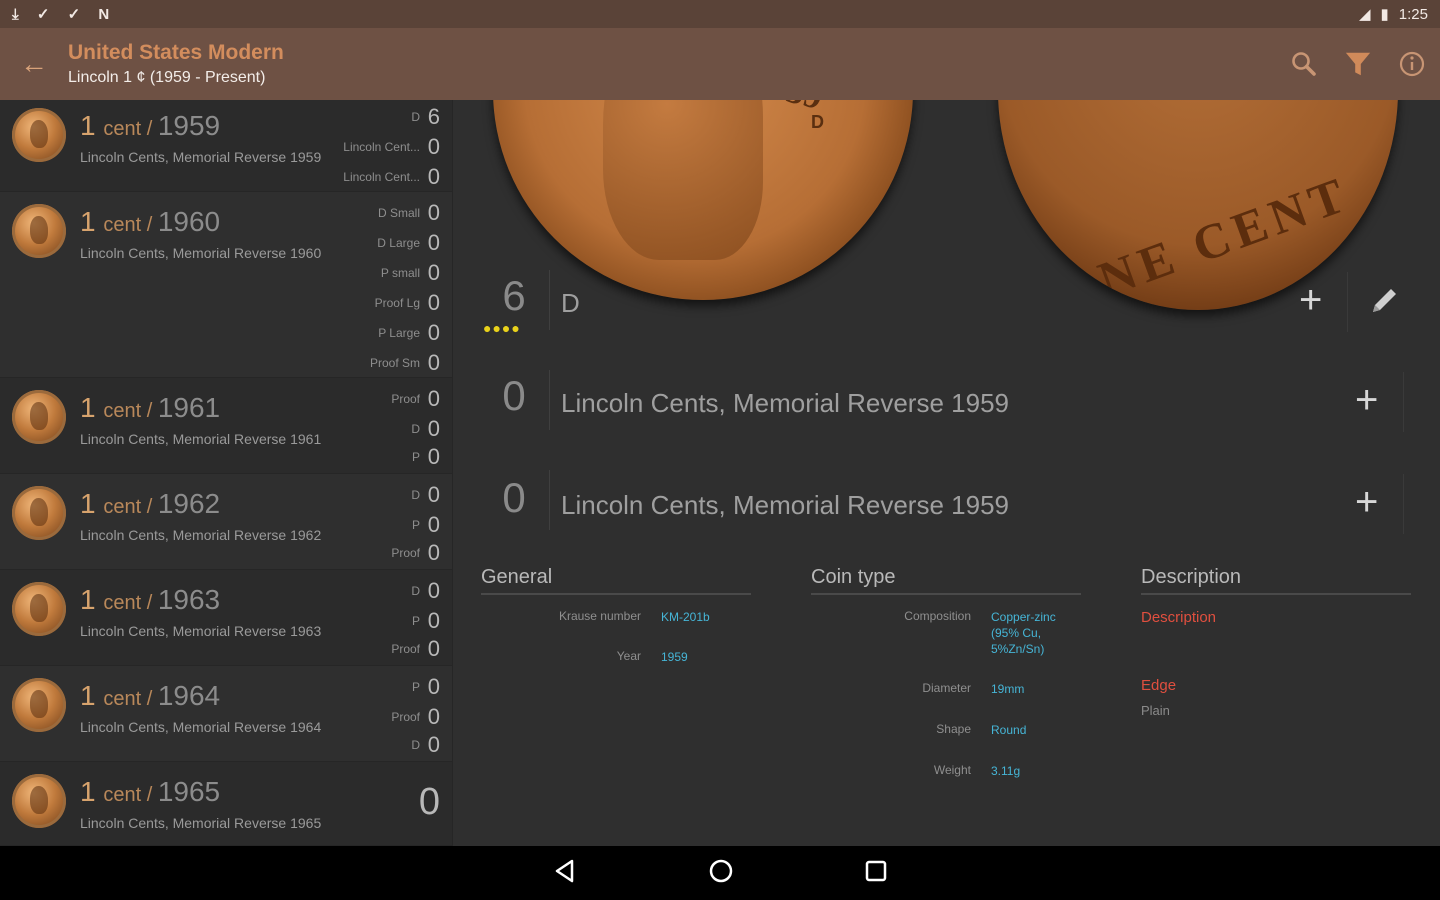 This screenshot has width=1440, height=900. Describe the element at coordinates (189, 791) in the screenshot. I see `list-item-year: 1965` at that location.